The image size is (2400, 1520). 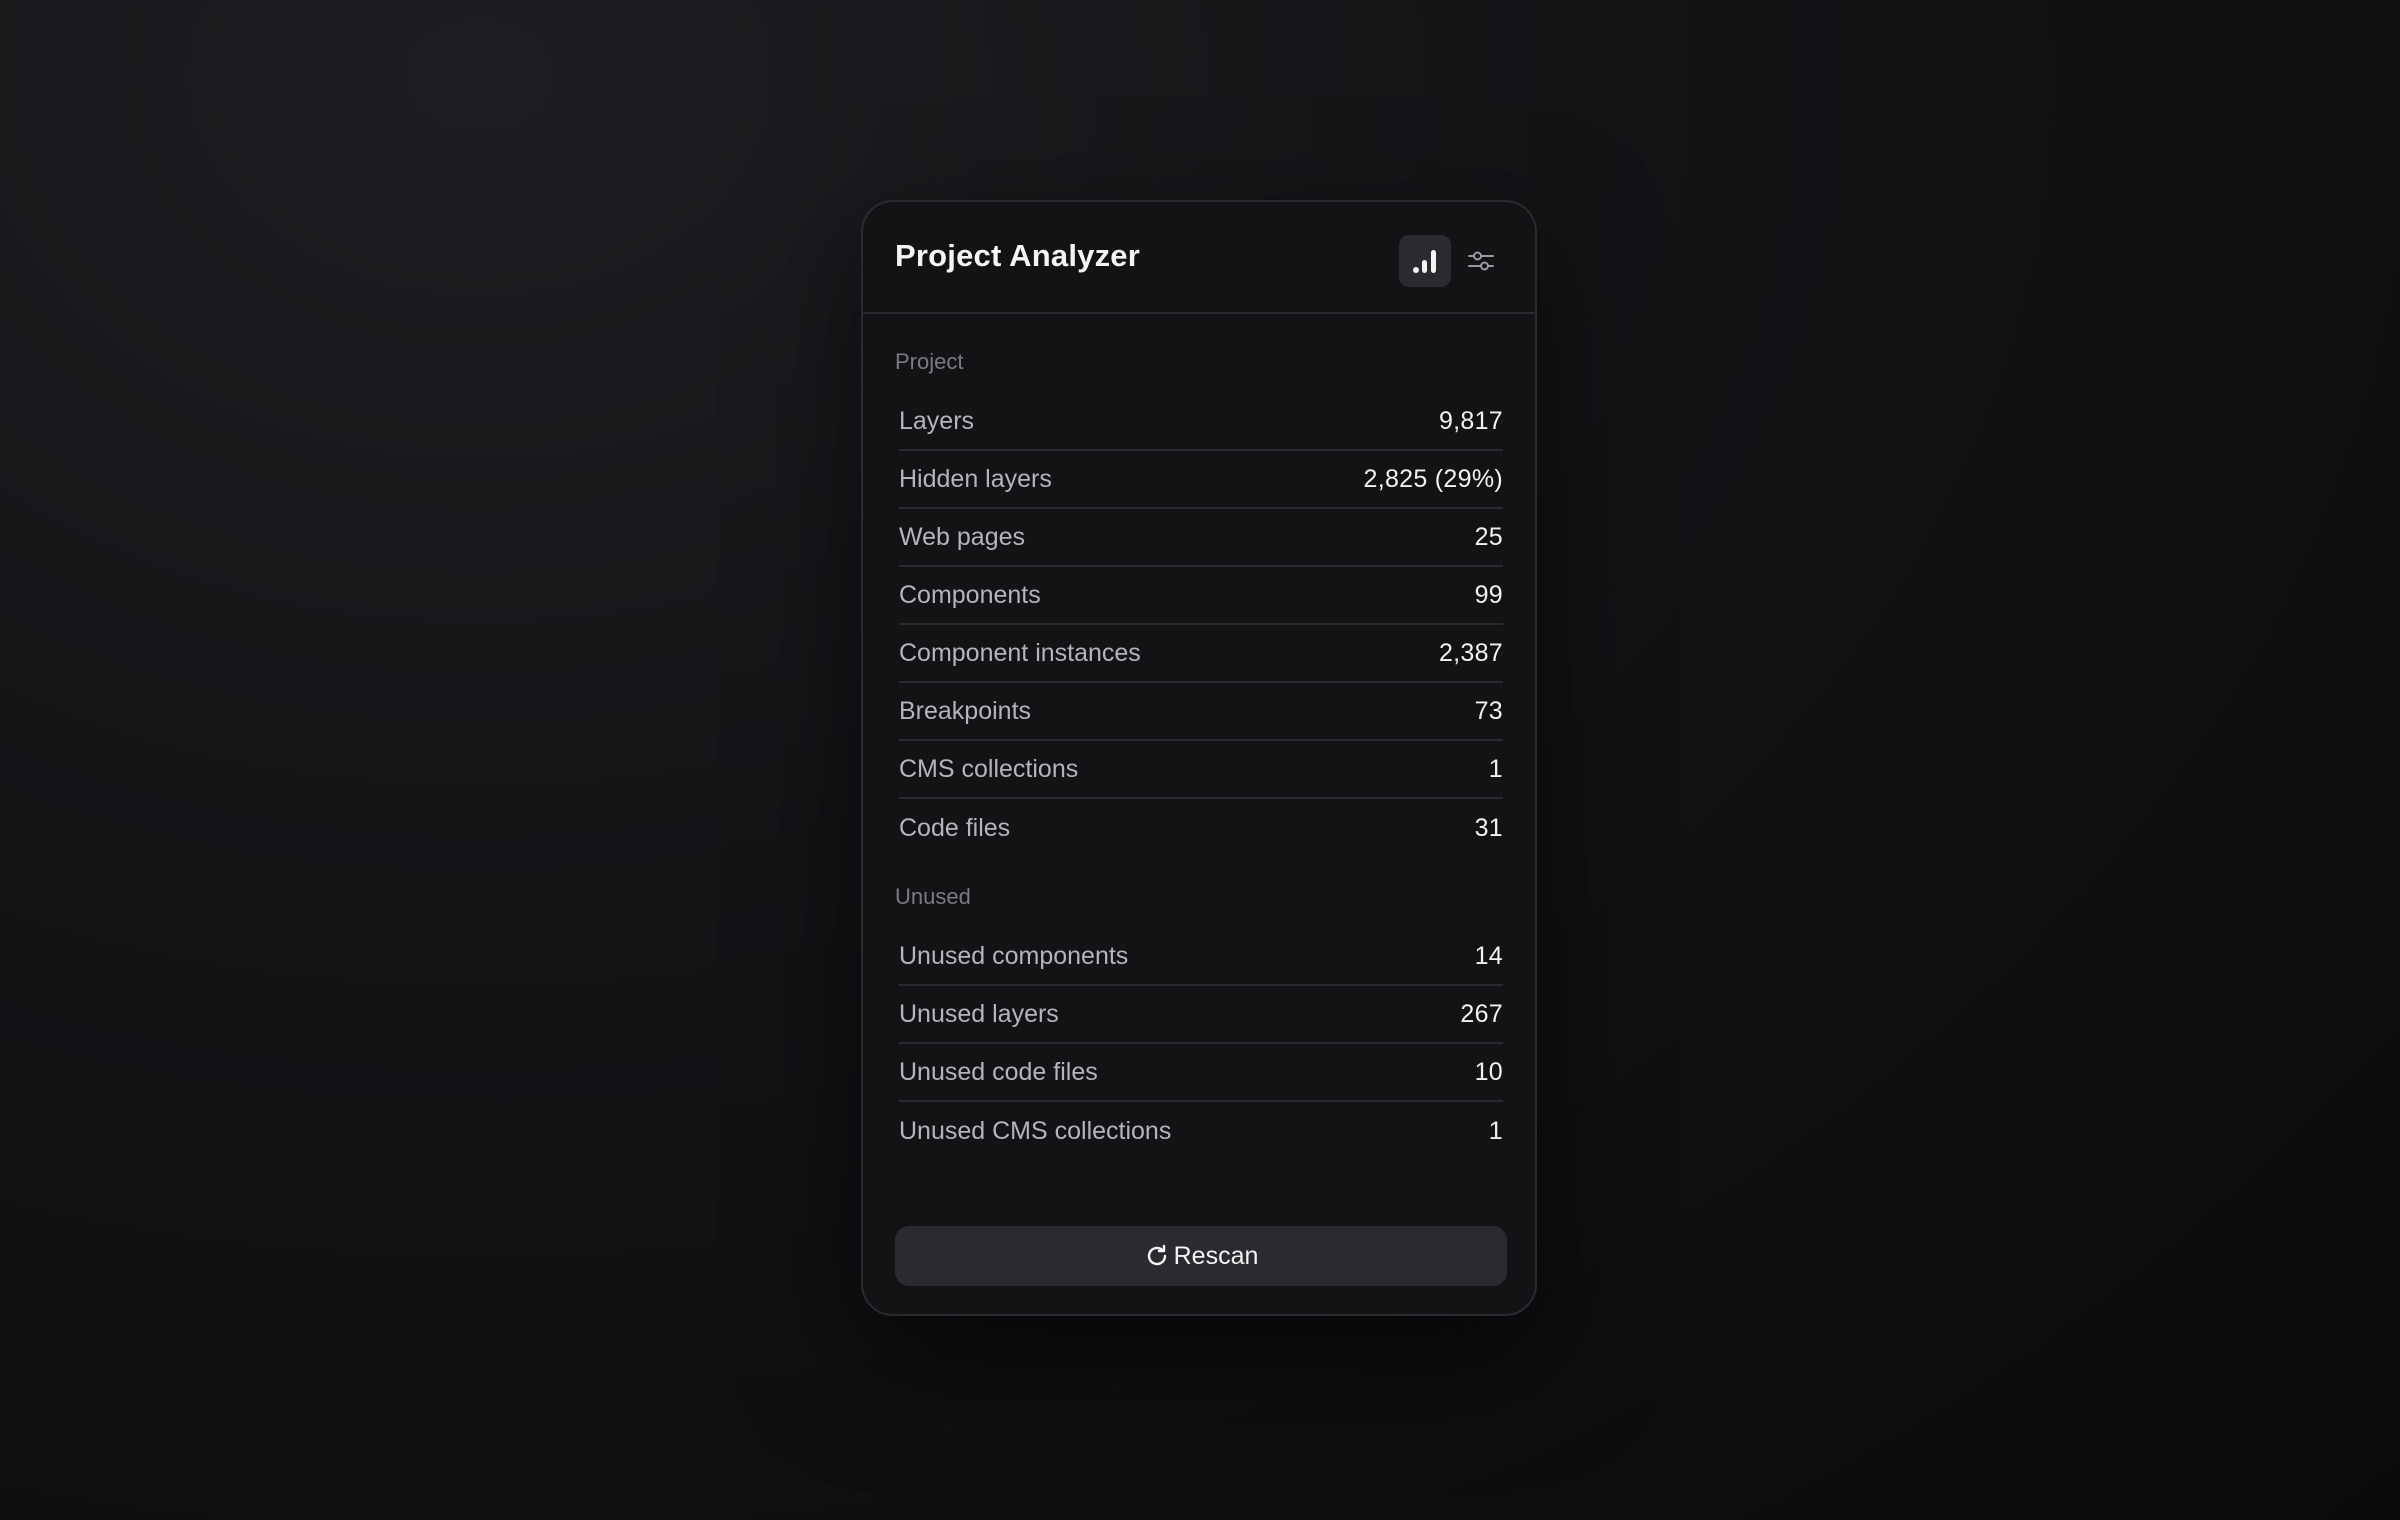 What do you see at coordinates (1216, 1255) in the screenshot?
I see `rescan-label: Rescan` at bounding box center [1216, 1255].